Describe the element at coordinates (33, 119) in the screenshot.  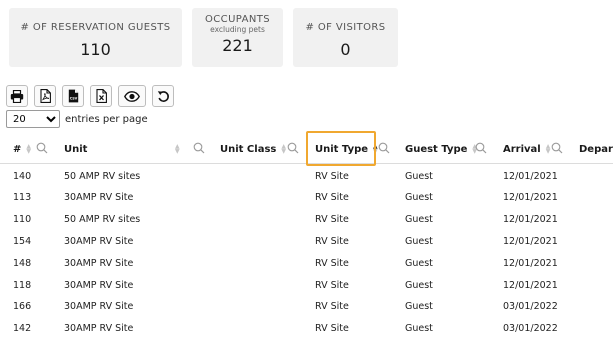
I see `entries-per-page-select: 20` at that location.